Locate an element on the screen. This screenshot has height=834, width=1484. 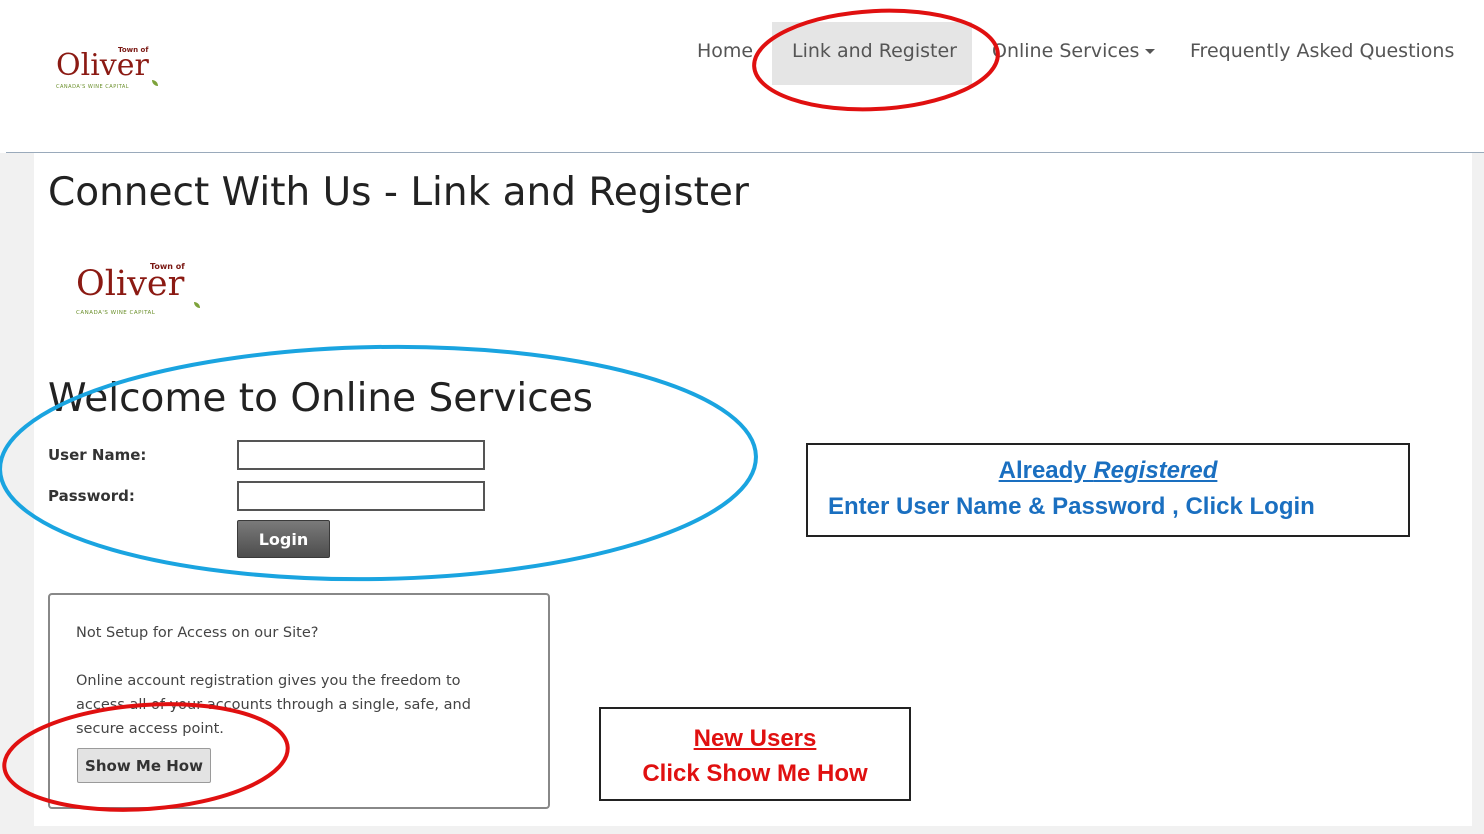
already-registered-heading: Already Registered is located at coordinates (1108, 471).